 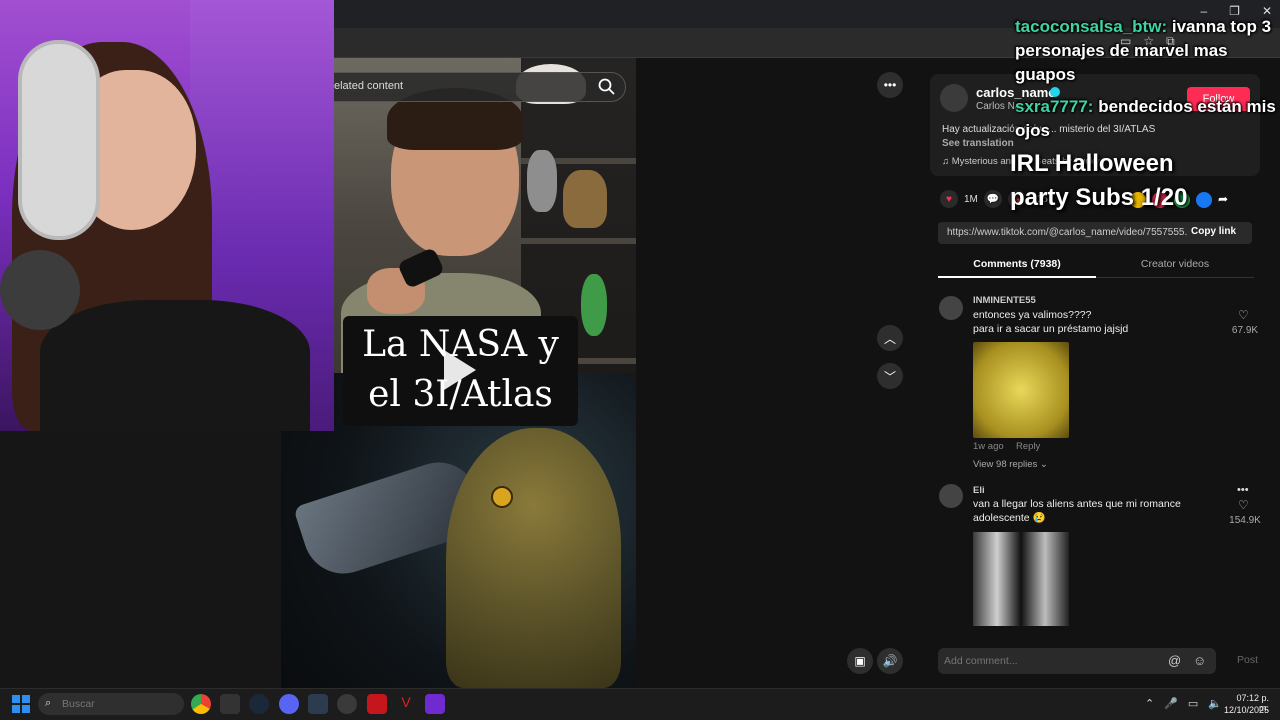 I want to click on mention-icon: @, so click(x=1174, y=660).